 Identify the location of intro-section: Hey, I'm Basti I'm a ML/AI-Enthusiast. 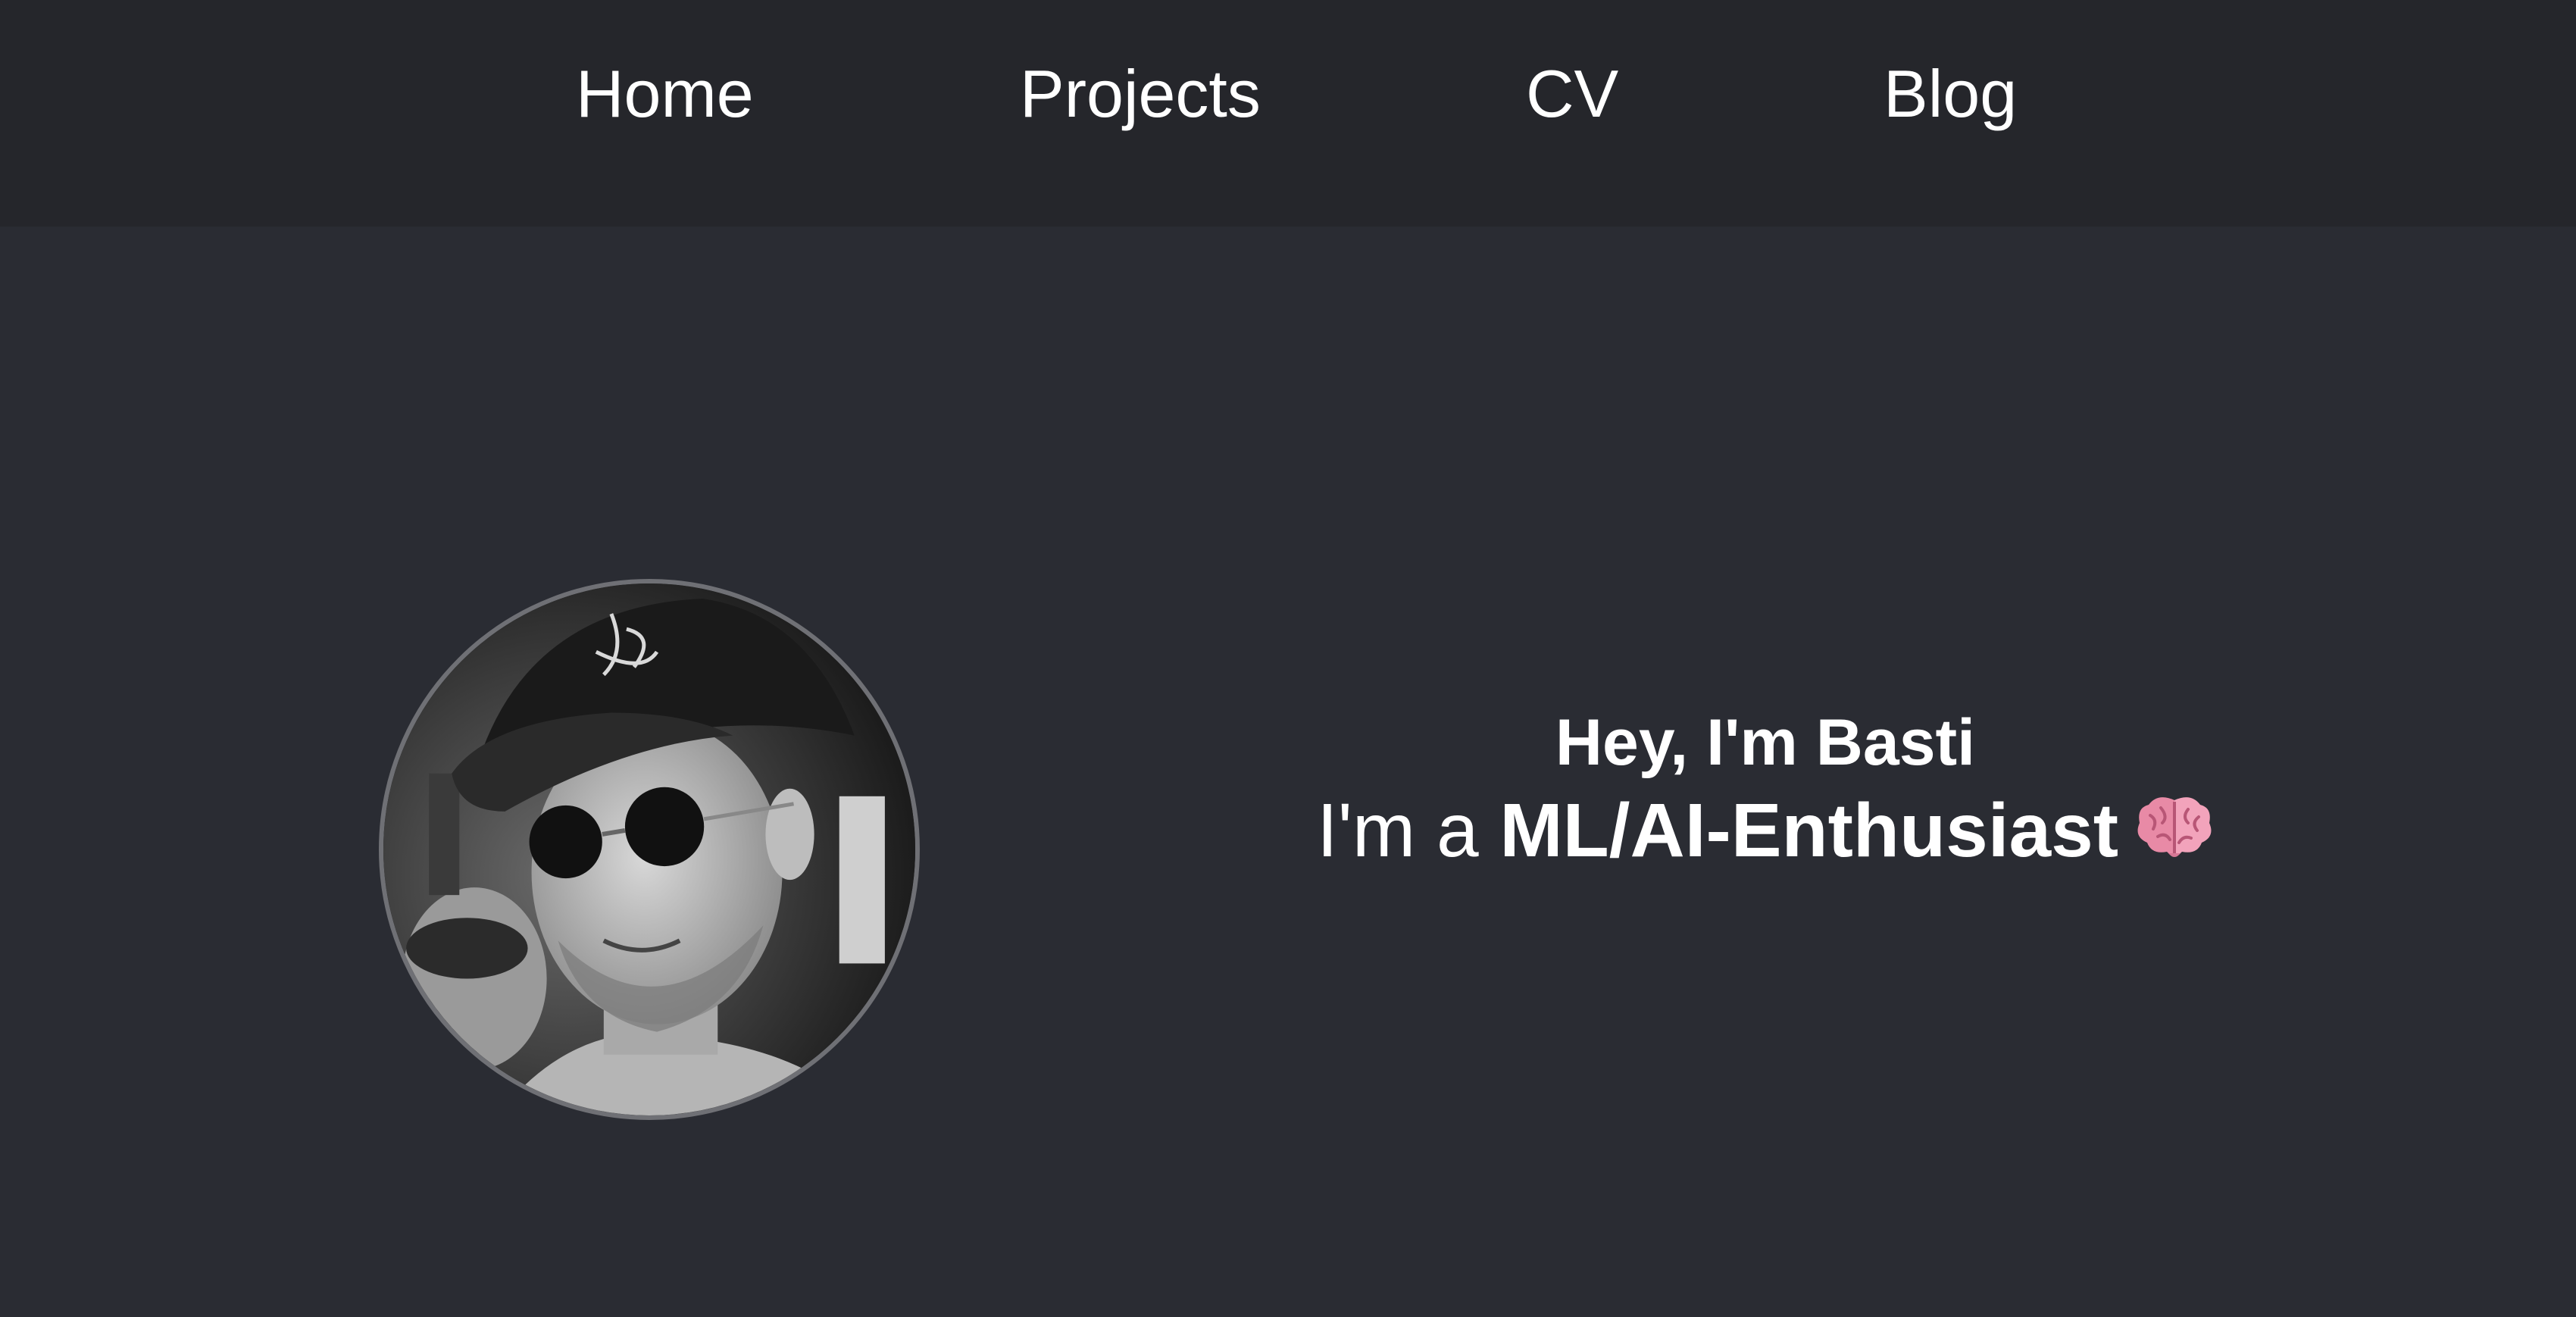
(1766, 793).